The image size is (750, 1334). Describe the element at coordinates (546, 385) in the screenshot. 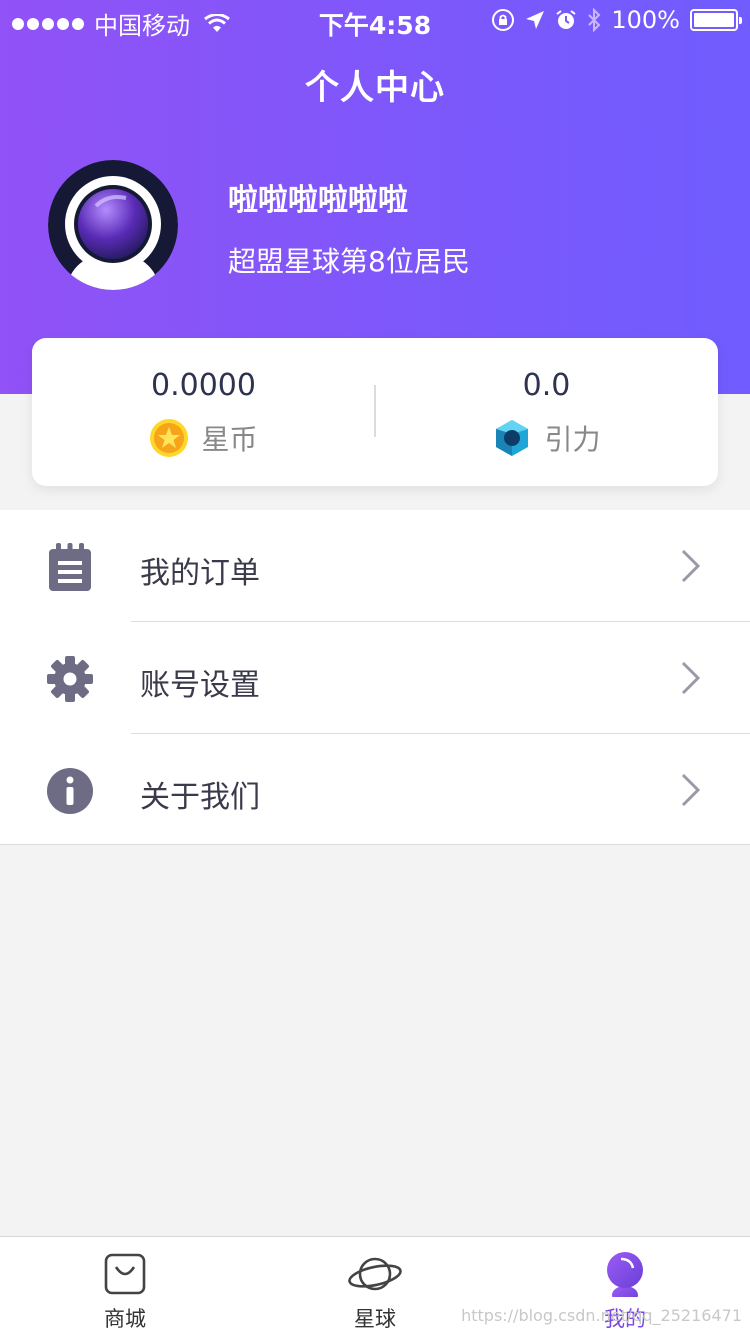

I see `gravity-value: 0.0` at that location.